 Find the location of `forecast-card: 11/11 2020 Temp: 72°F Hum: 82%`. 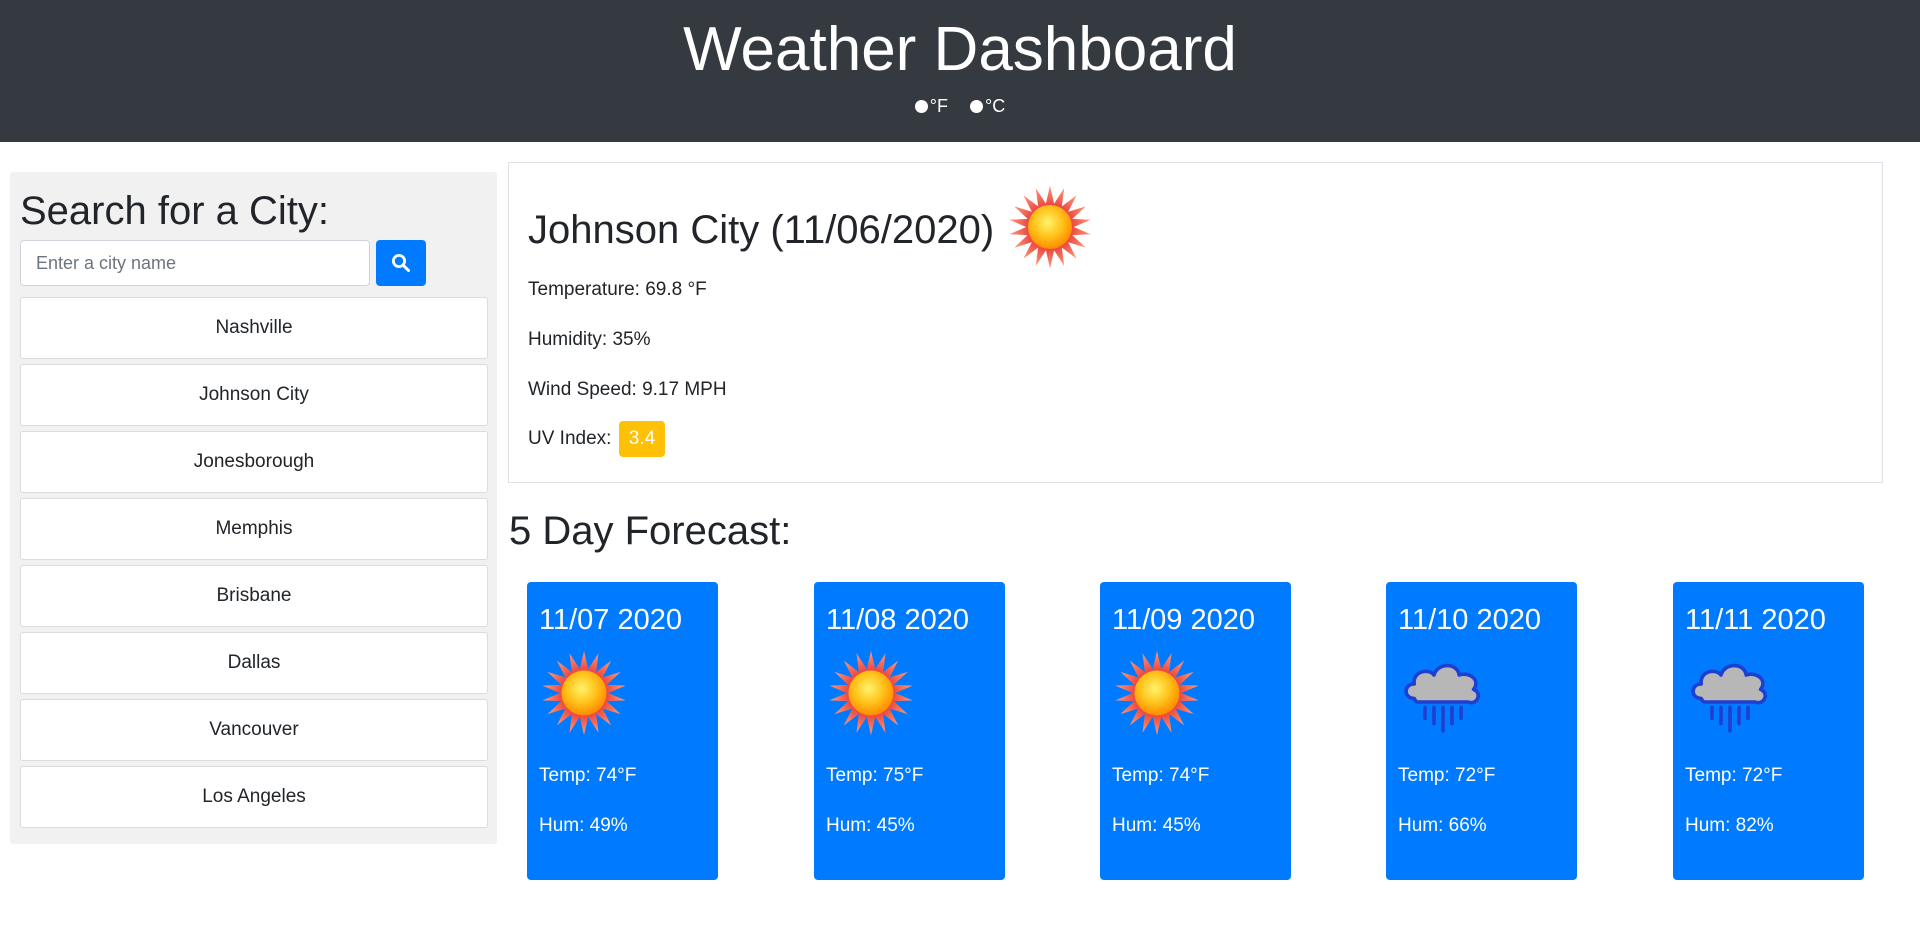

forecast-card: 11/11 2020 Temp: 72°F Hum: 82% is located at coordinates (1768, 731).